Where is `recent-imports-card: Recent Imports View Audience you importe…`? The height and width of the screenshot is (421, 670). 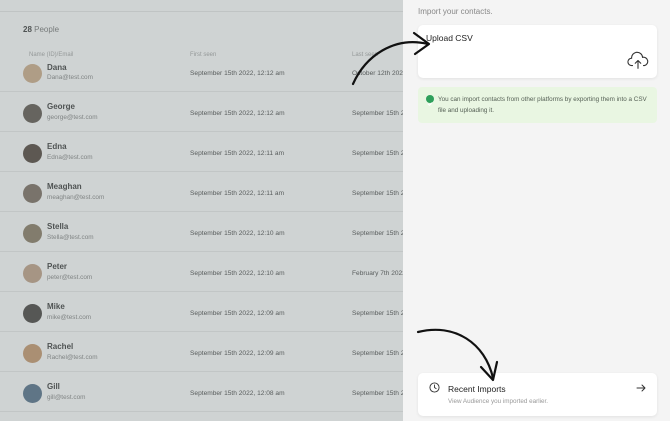
recent-imports-card: Recent Imports View Audience you importe… is located at coordinates (537, 394).